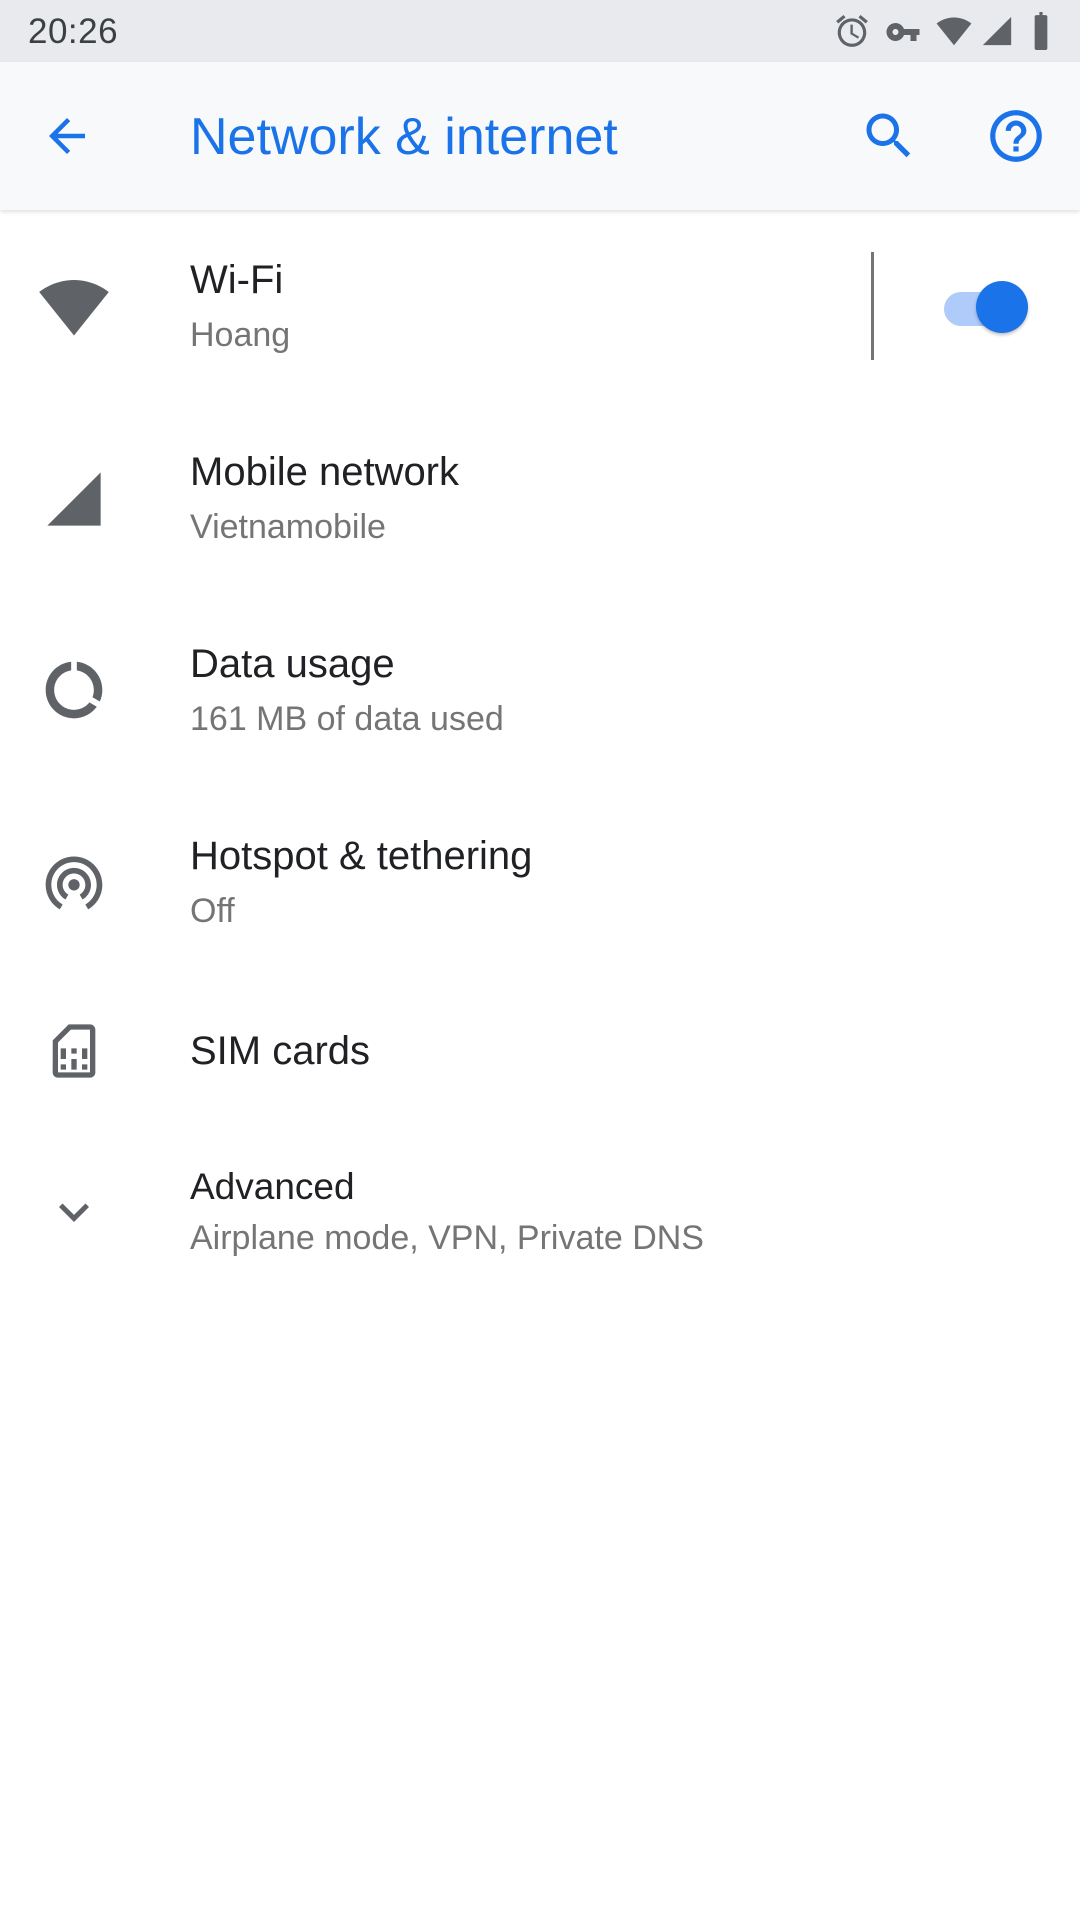 This screenshot has width=1080, height=1920. What do you see at coordinates (237, 280) in the screenshot?
I see `wifi-title: Wi-Fi` at bounding box center [237, 280].